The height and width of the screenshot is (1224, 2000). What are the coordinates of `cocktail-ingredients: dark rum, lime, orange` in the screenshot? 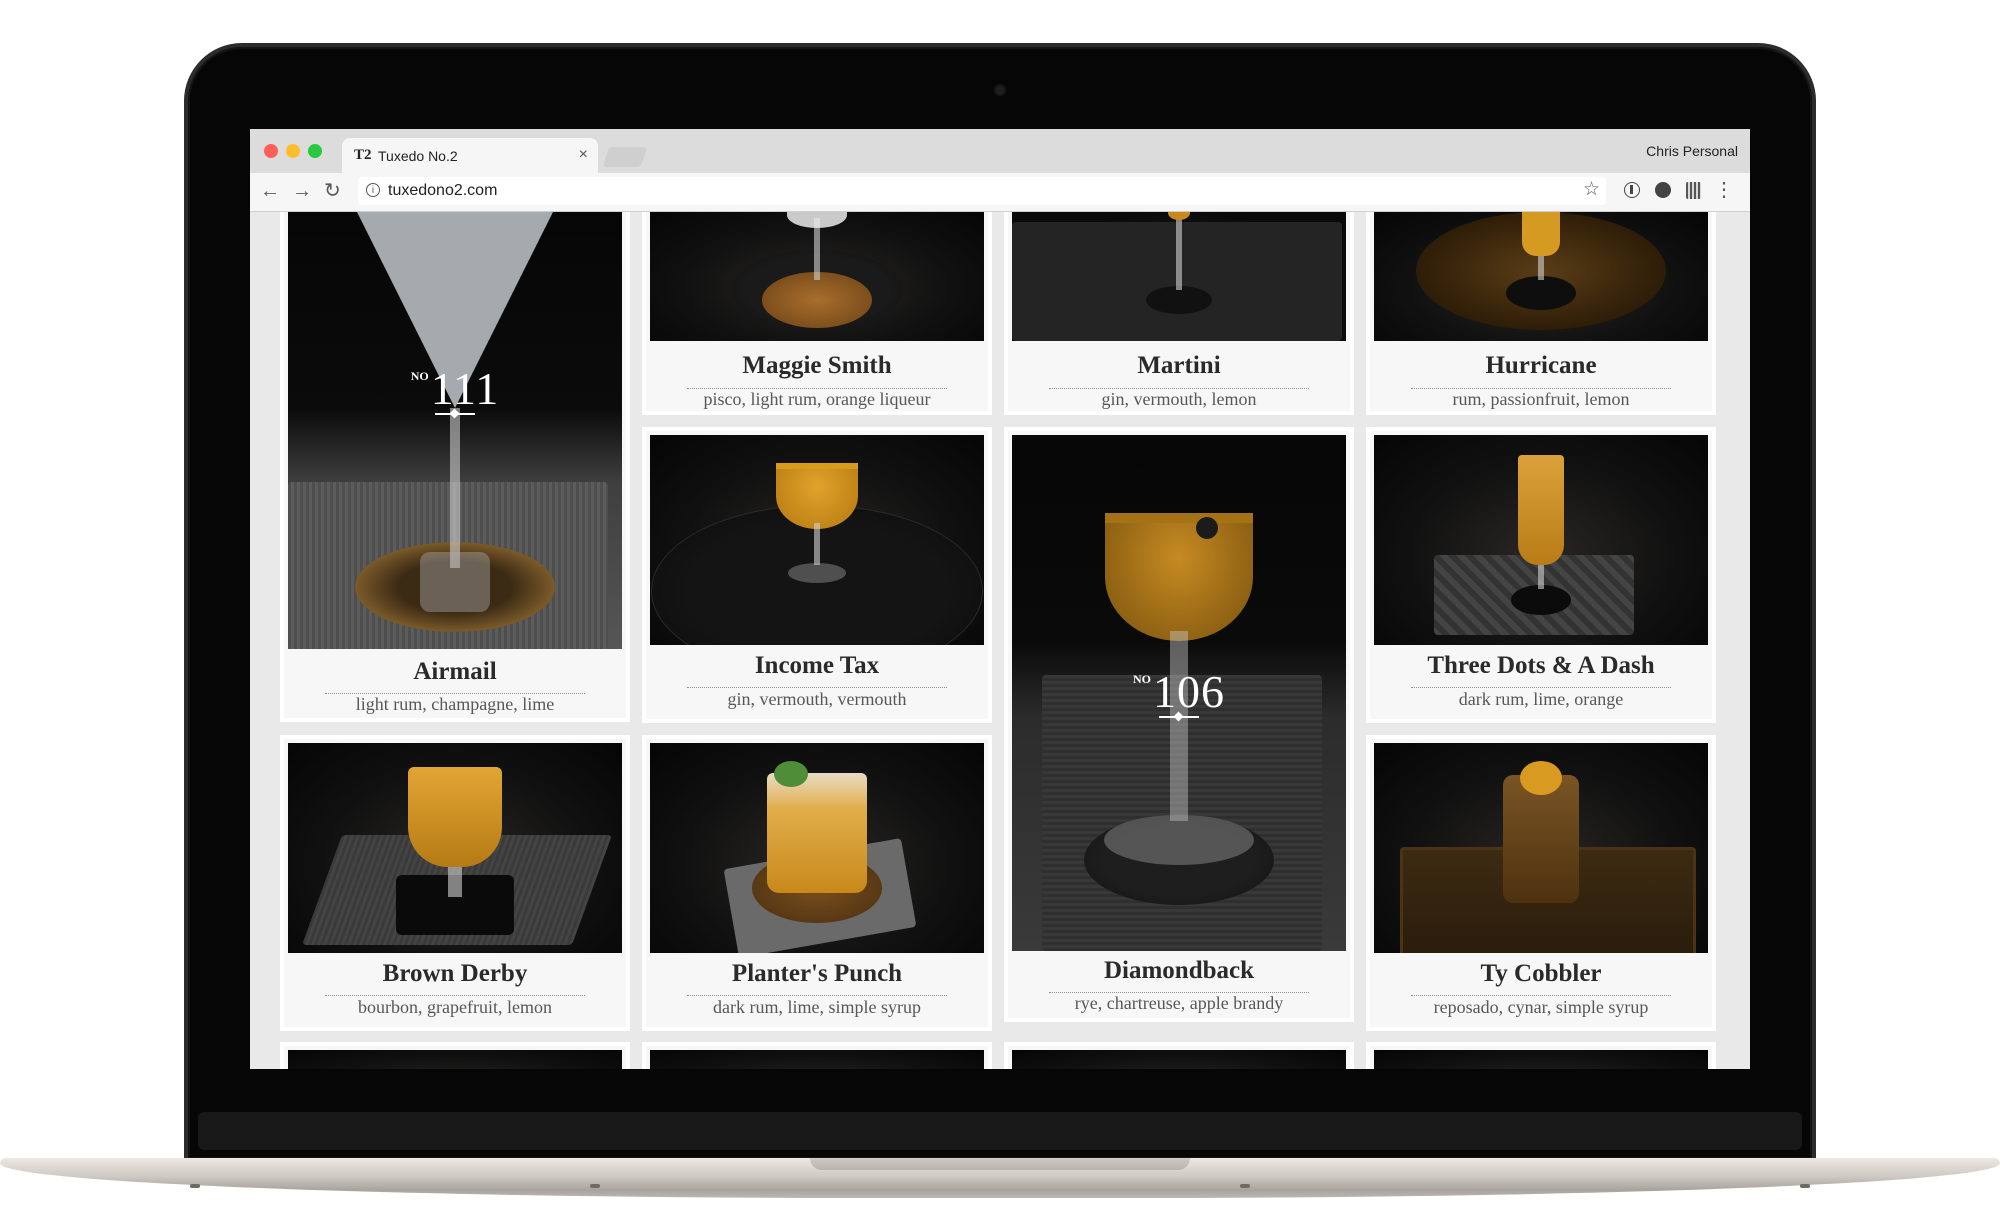 It's located at (1541, 699).